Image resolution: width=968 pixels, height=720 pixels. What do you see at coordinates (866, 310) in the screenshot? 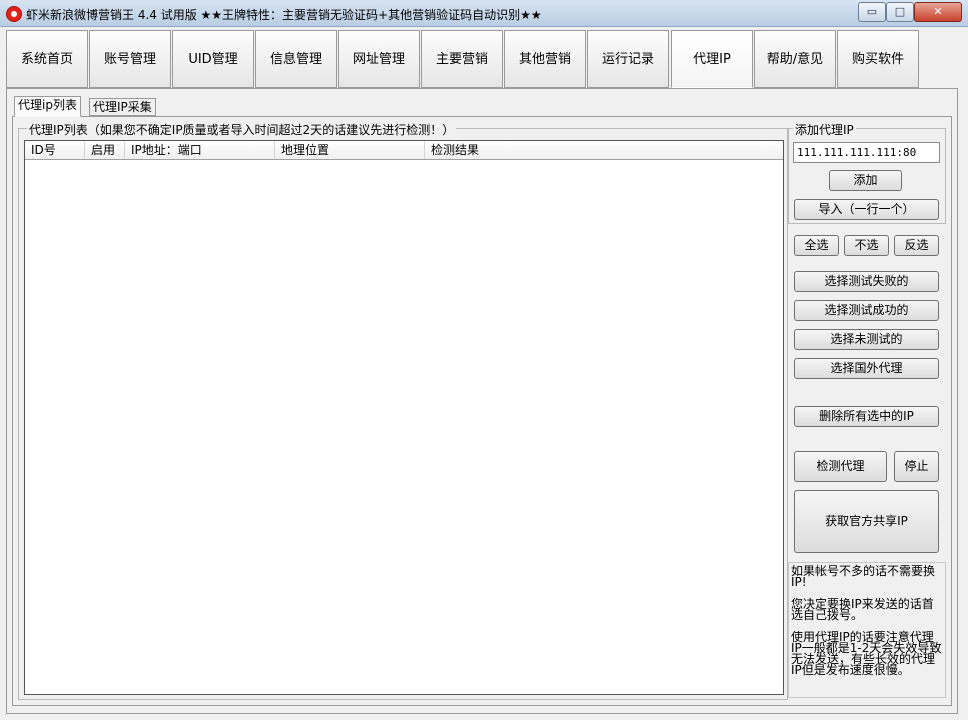
I see `select-succeeded-button: 选择测试成功的` at bounding box center [866, 310].